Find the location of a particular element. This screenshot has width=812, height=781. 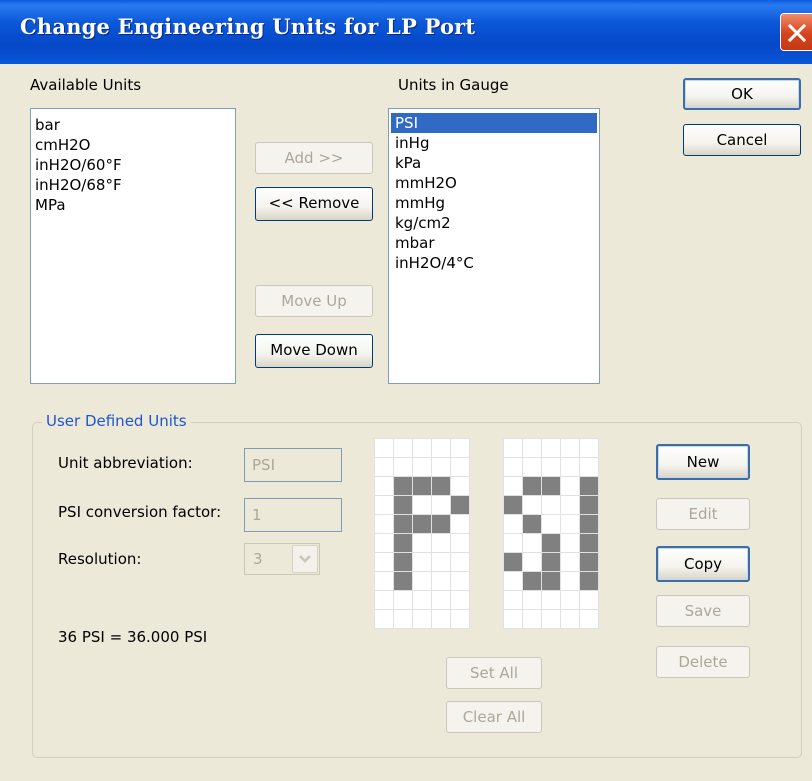

list-item: bar is located at coordinates (133, 125).